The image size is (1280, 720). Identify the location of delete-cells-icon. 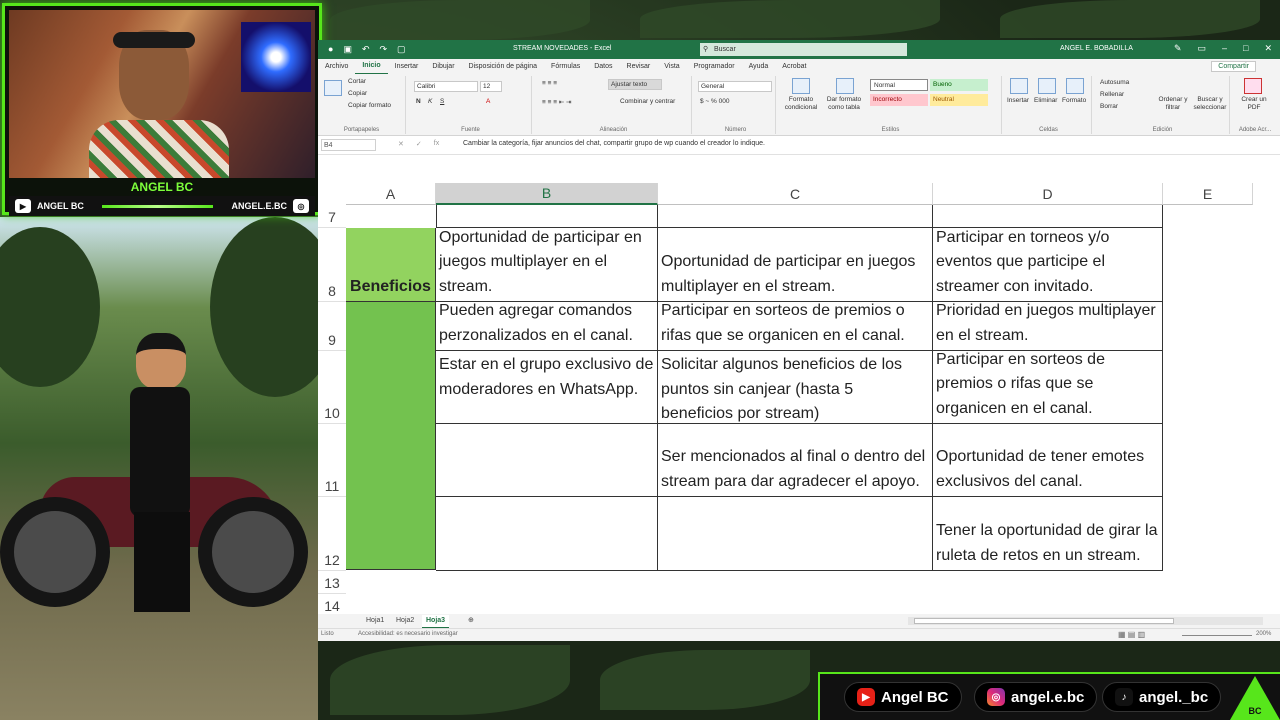
(1047, 86).